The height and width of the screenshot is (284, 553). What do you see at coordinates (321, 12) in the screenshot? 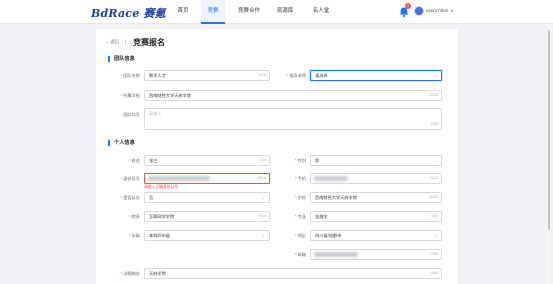
I see `nav-hall-of-fame: 名人堂` at bounding box center [321, 12].